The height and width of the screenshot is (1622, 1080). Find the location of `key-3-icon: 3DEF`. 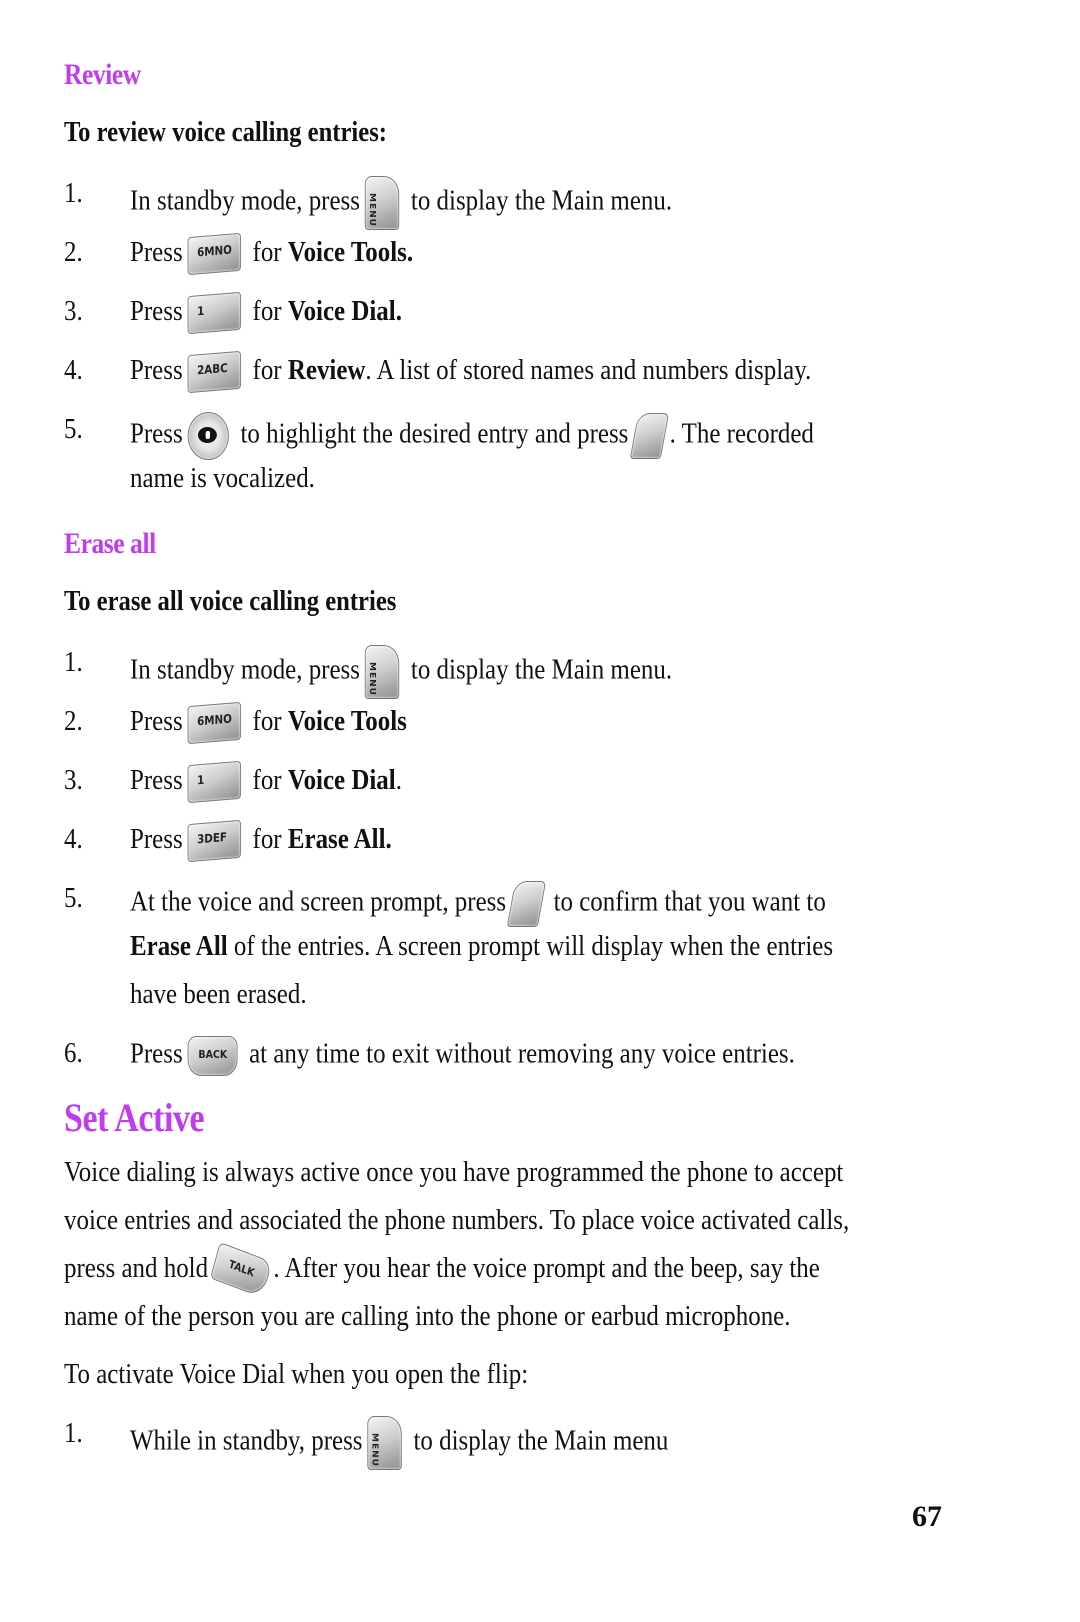

key-3-icon: 3DEF is located at coordinates (214, 841).